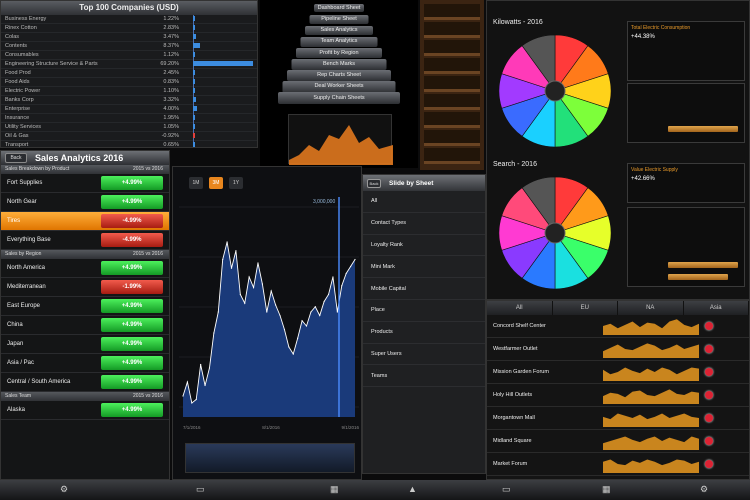 The image size is (750, 500). I want to click on location-row: Holy Hill Outlets, so click(618, 395).